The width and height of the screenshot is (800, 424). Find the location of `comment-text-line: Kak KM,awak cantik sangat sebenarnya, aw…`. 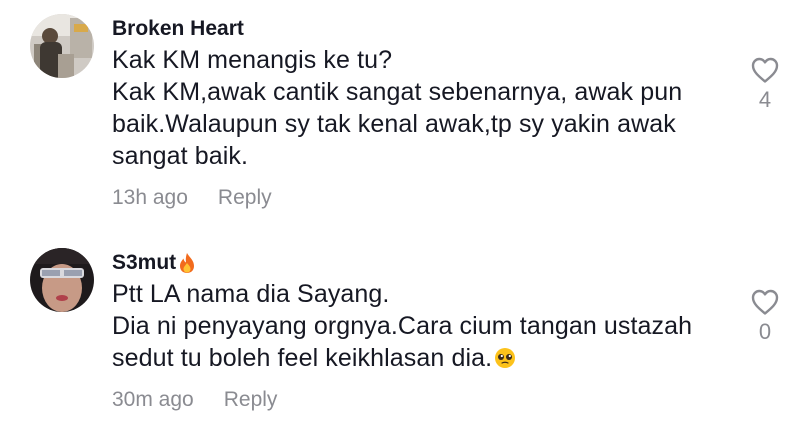

comment-text-line: Kak KM,awak cantik sangat sebenarnya, aw… is located at coordinates (397, 92).